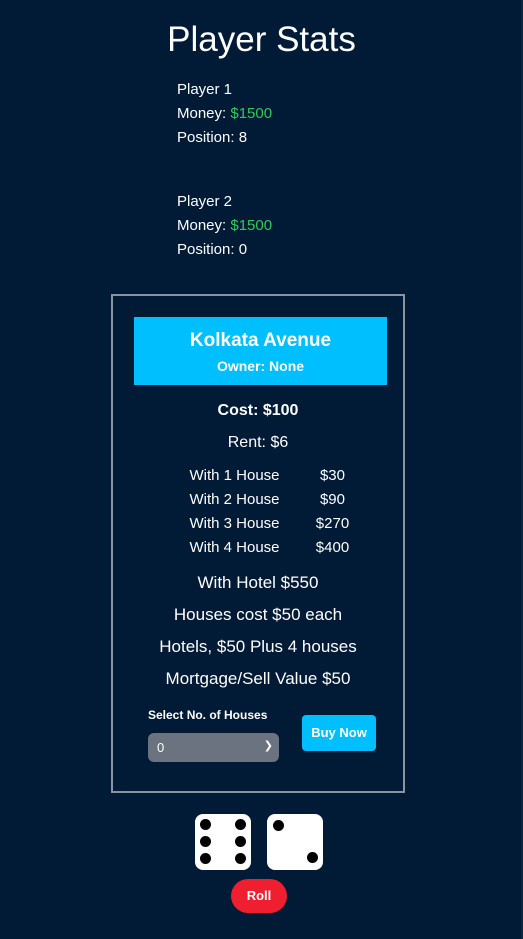 The height and width of the screenshot is (939, 523). Describe the element at coordinates (223, 842) in the screenshot. I see `dice-six-icon` at that location.